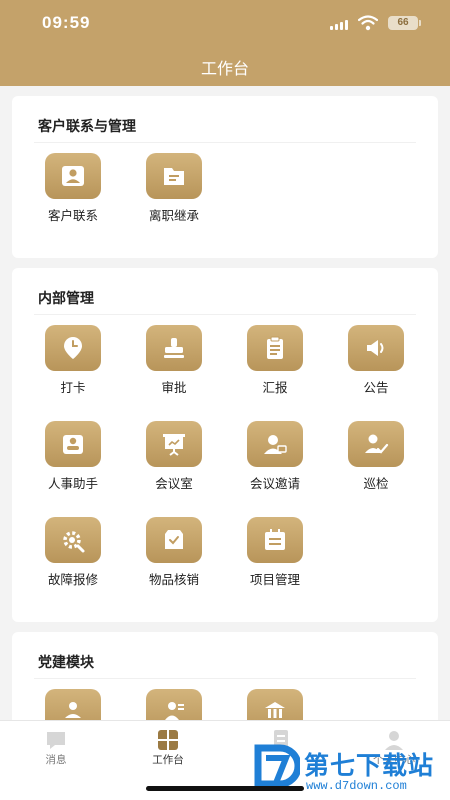  I want to click on person-check-icon, so click(376, 444).